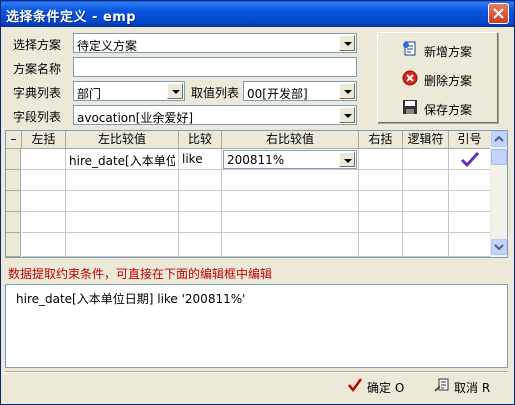 Image resolution: width=515 pixels, height=405 pixels. I want to click on title-bar: 选择条件定义 - emp, so click(257, 14).